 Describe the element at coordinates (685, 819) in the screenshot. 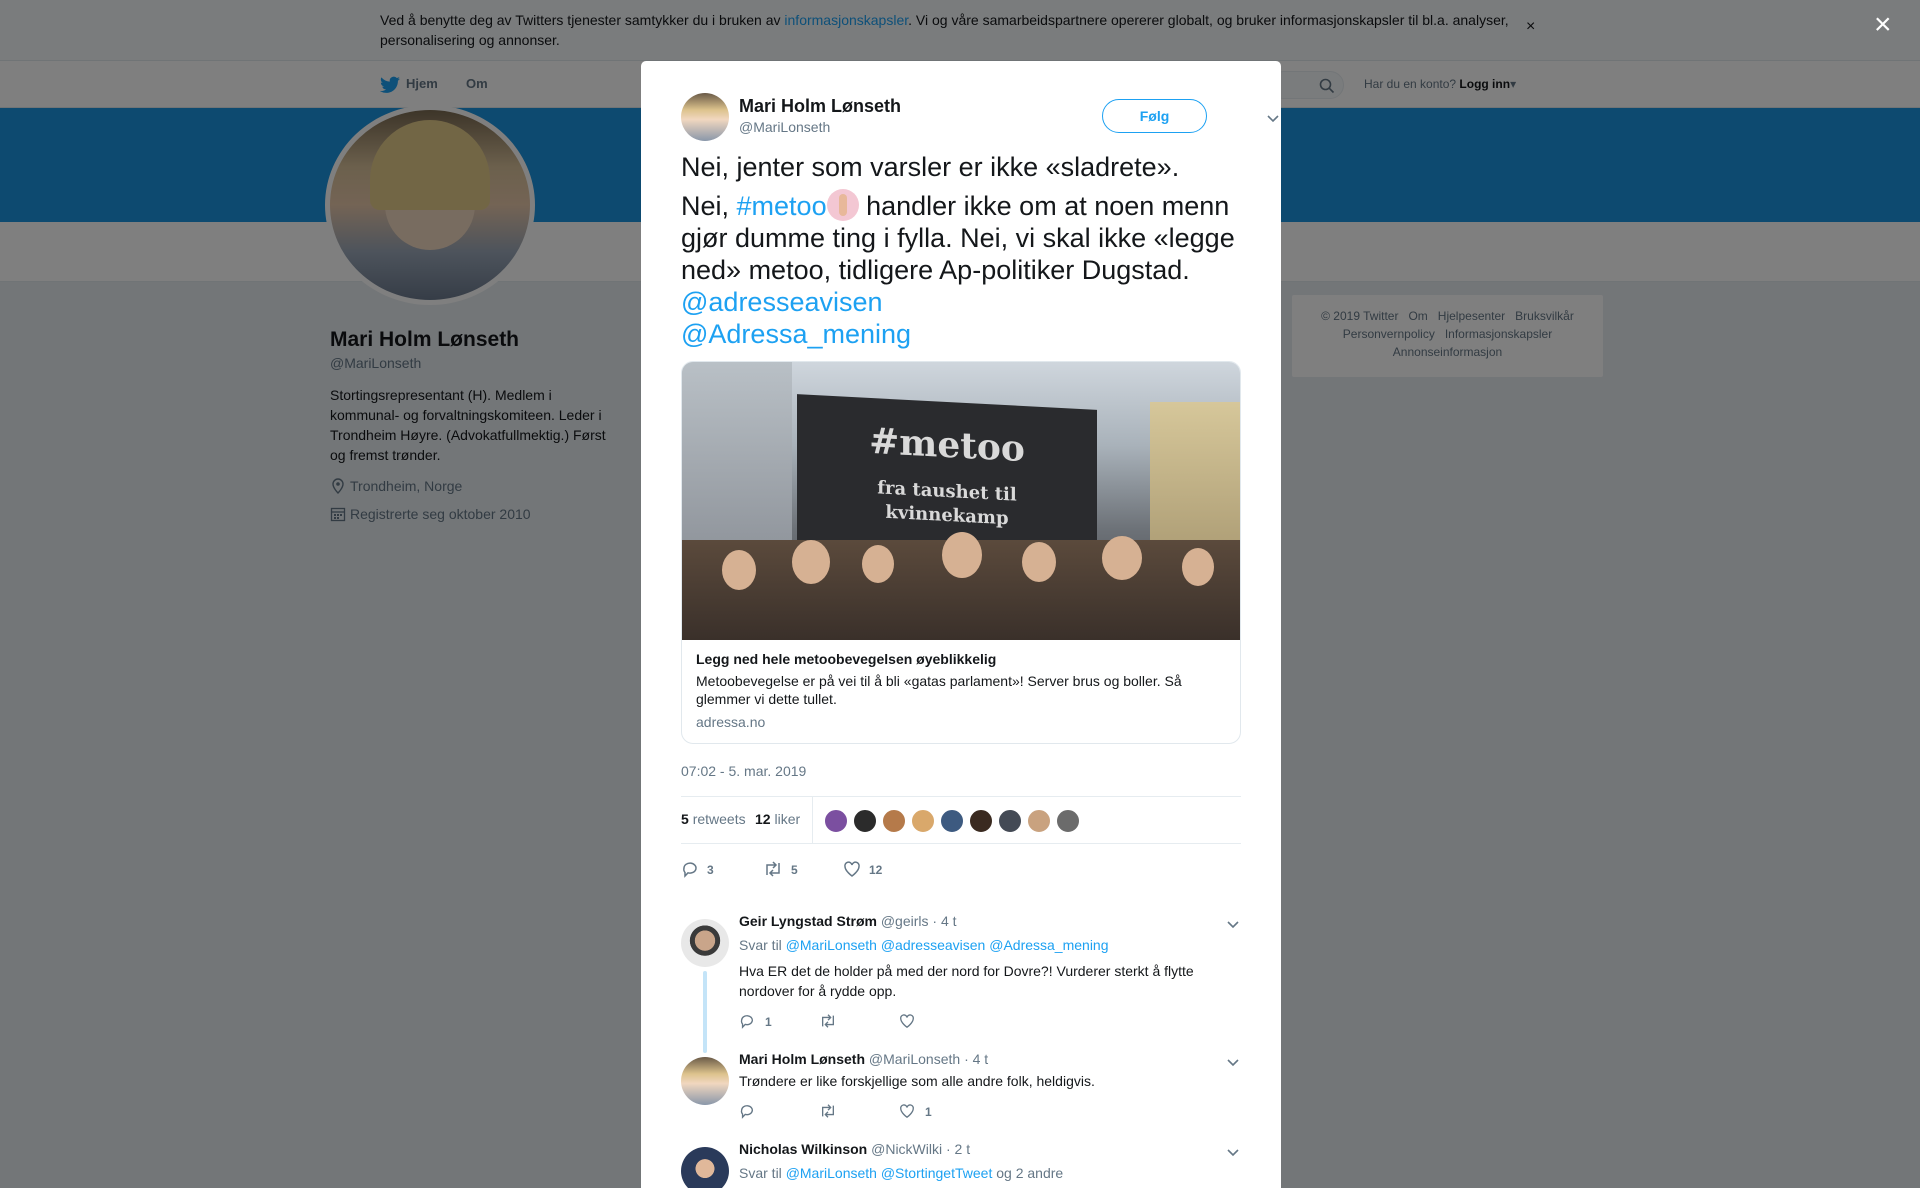

I see `retweets-count: 5` at that location.